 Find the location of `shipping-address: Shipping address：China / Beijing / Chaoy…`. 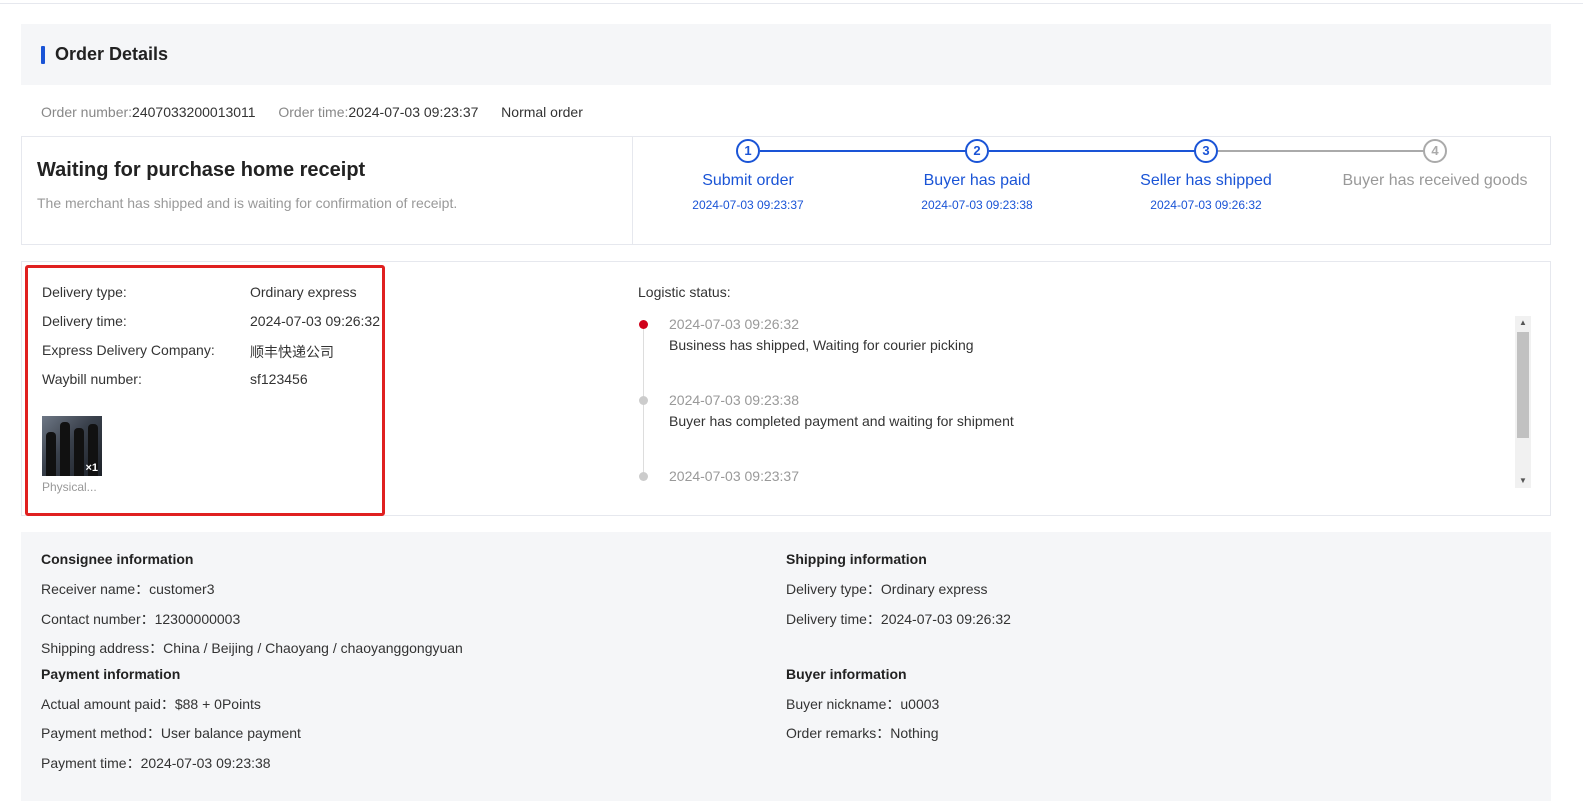

shipping-address: Shipping address：China / Beijing / Chaoy… is located at coordinates (252, 648).